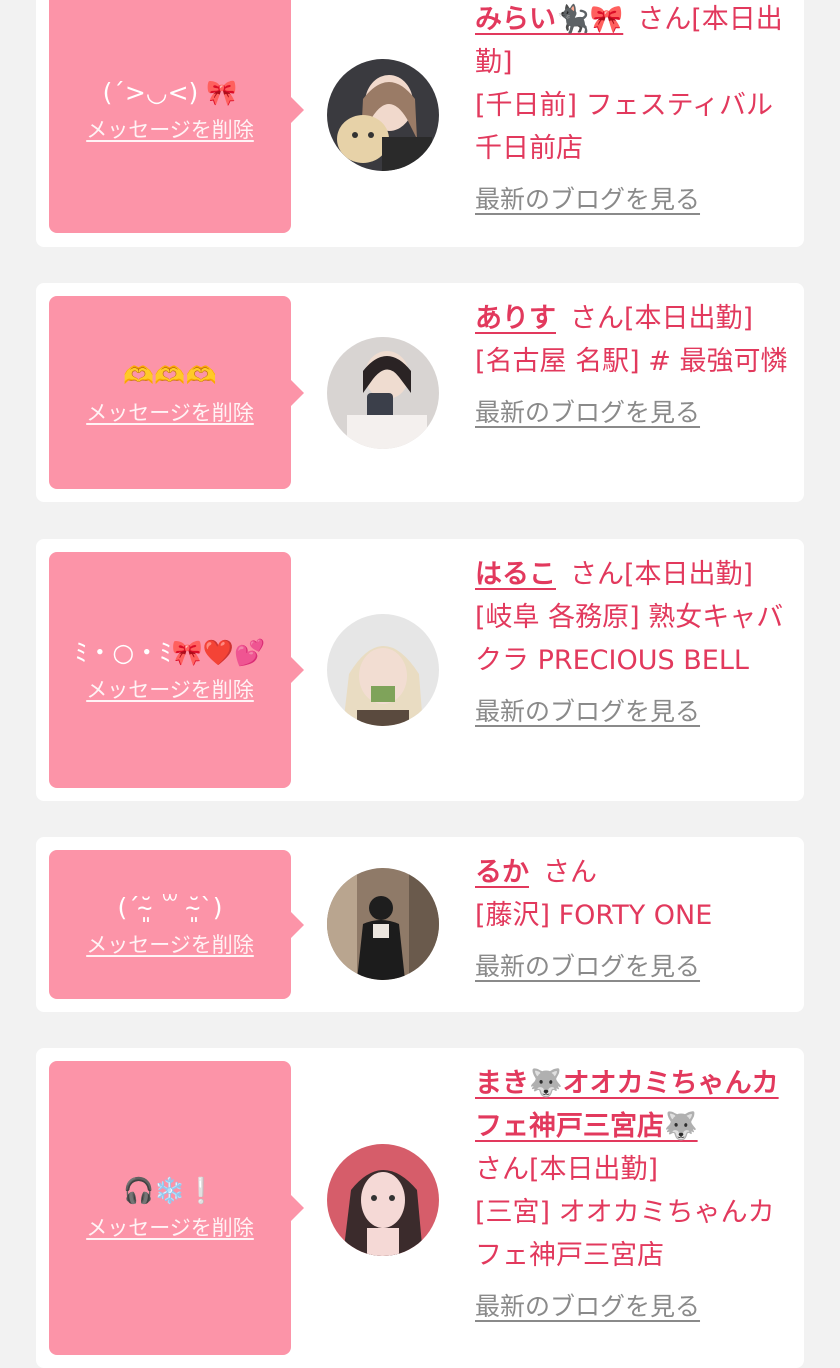  Describe the element at coordinates (549, 19) in the screenshot. I see `cast-name-link: みらい🐈‍⬛🎀` at that location.